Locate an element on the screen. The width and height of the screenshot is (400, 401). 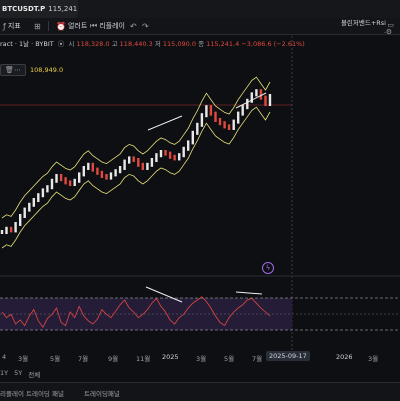
range-selector: 1Y 5Y 전체 is located at coordinates (20, 374).